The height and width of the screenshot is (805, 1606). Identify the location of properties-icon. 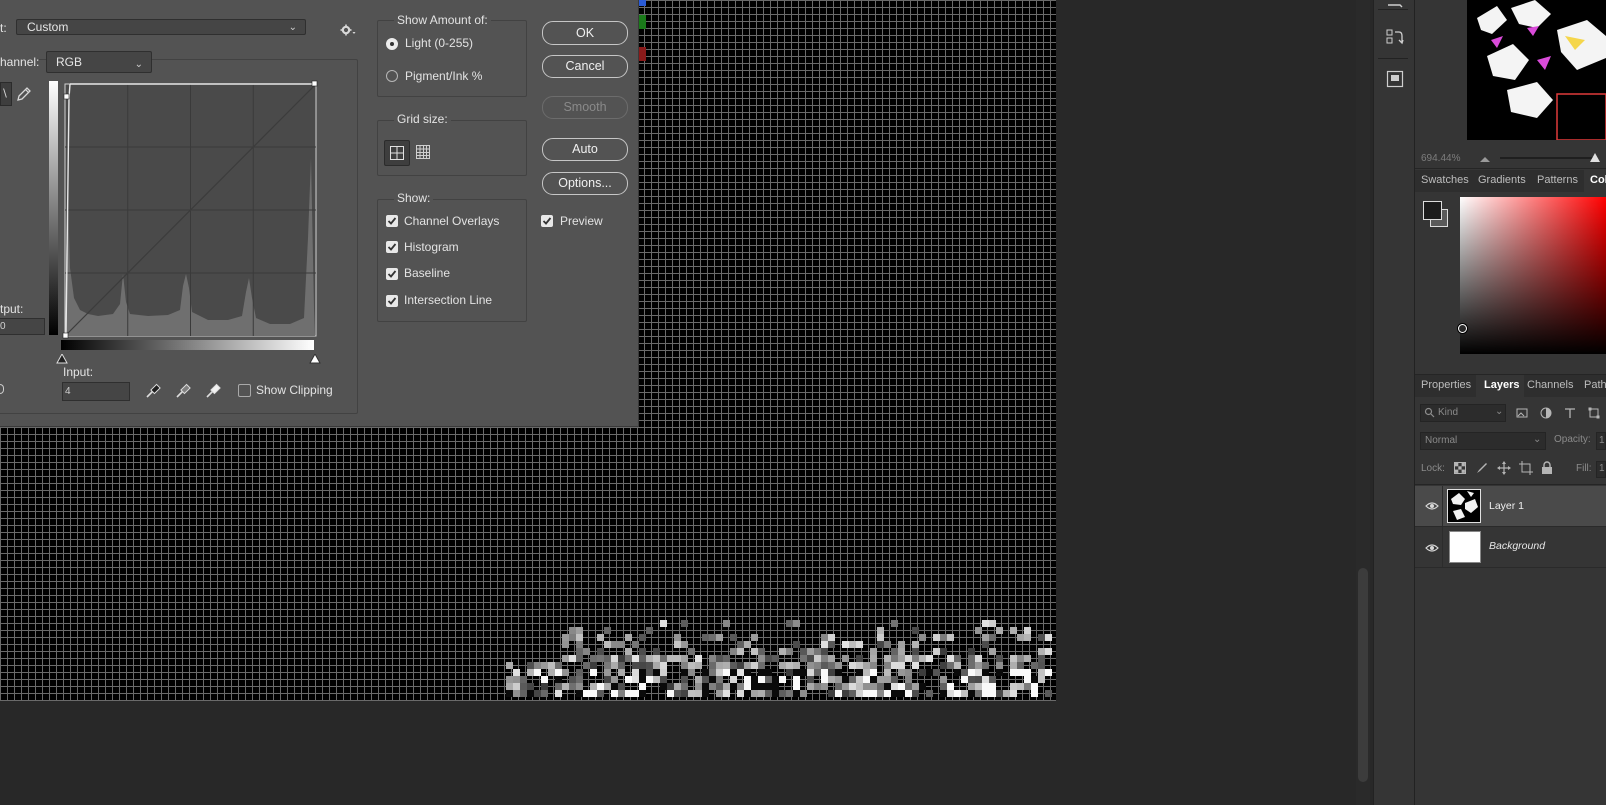
(1395, 80).